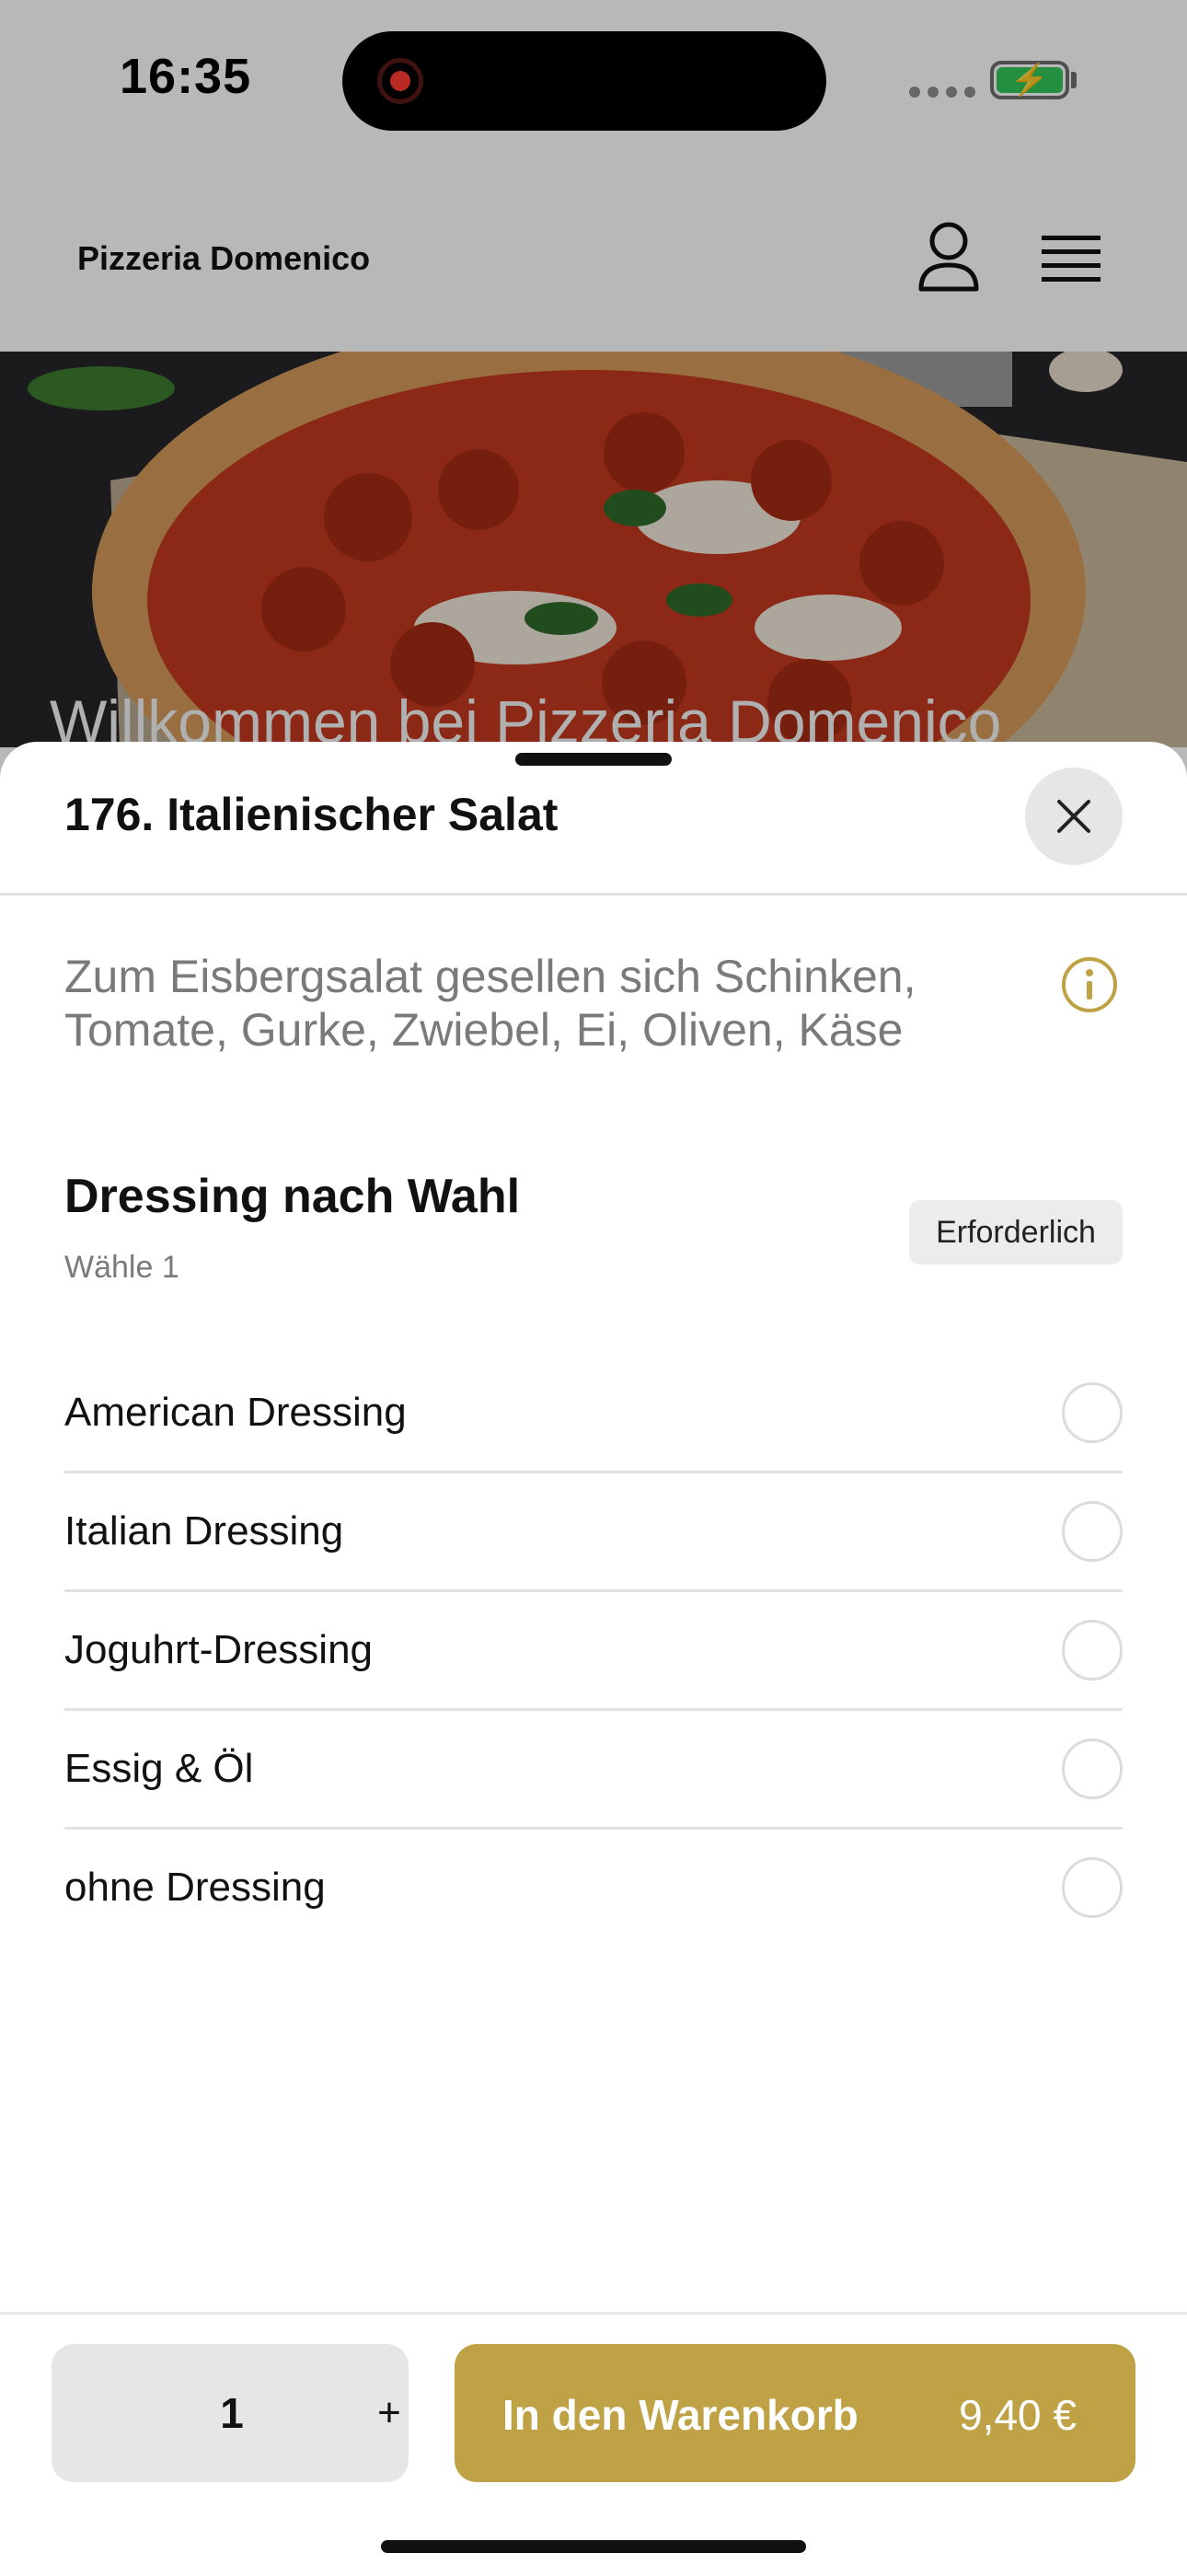  I want to click on add-to-cart-button: In den Warenkorb 9,40 €, so click(795, 2413).